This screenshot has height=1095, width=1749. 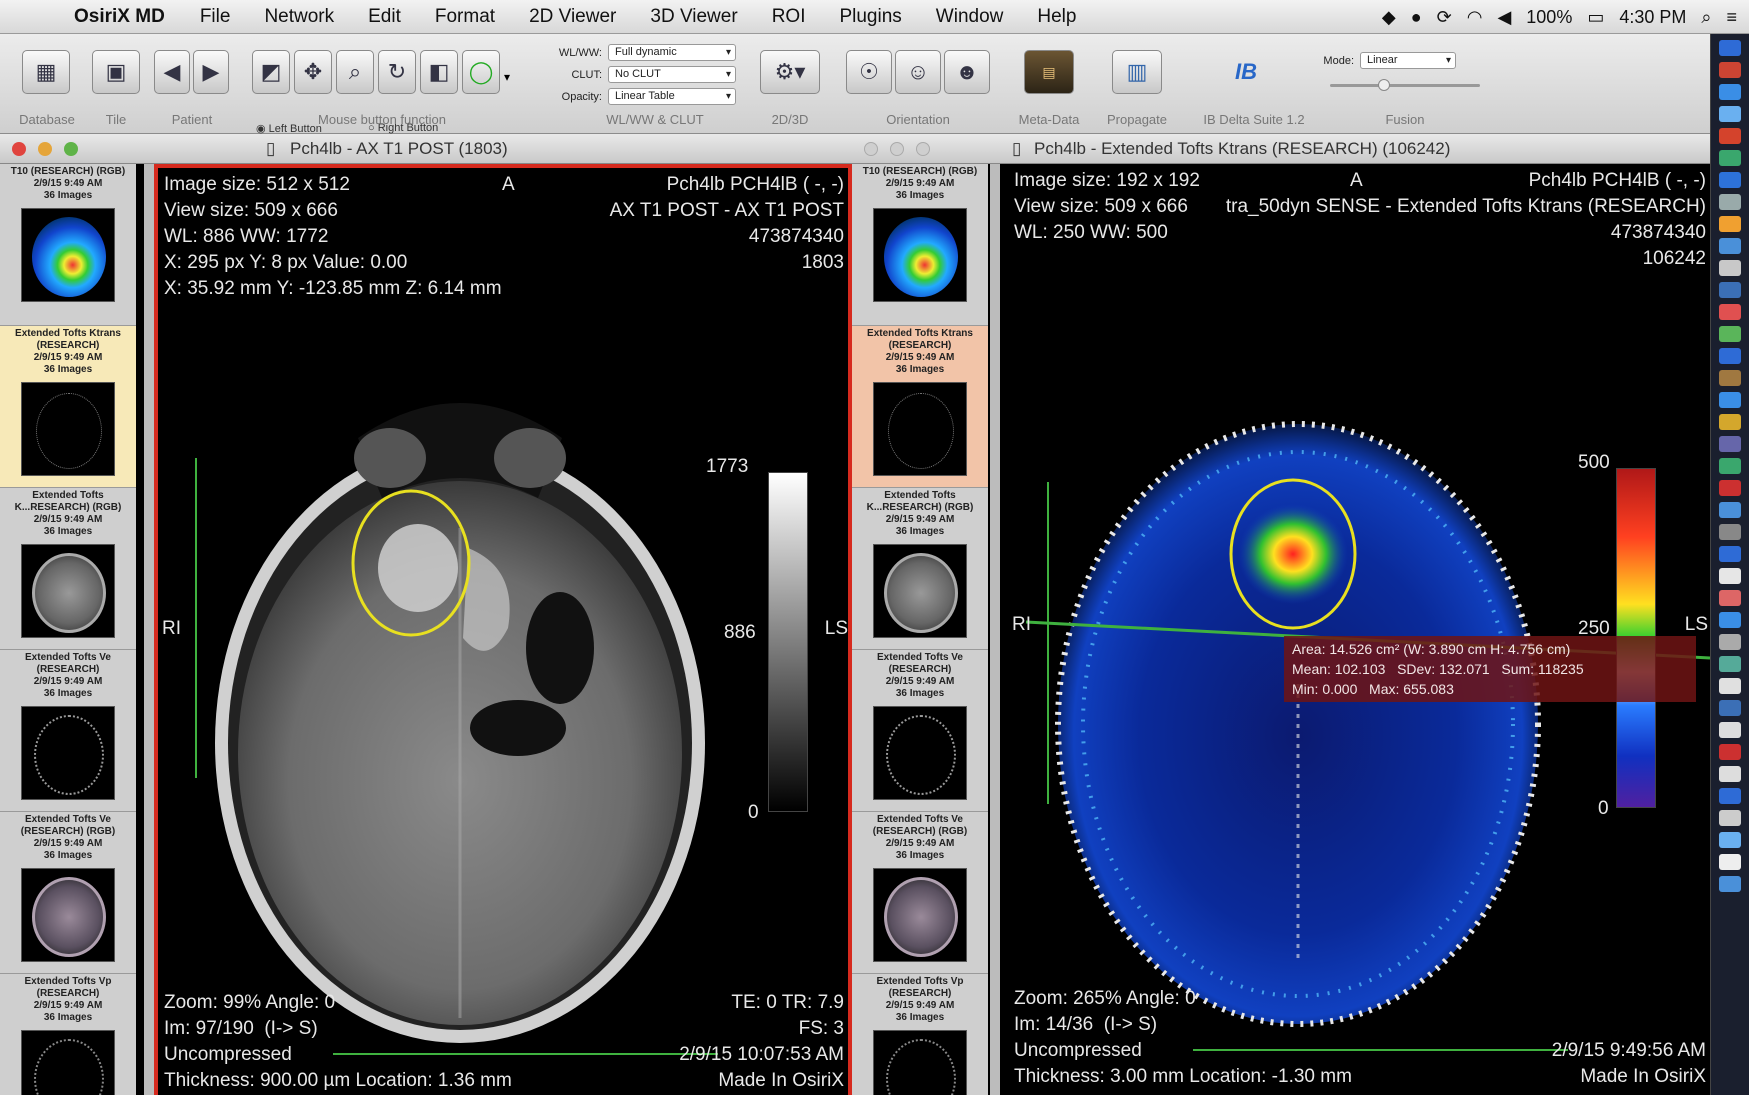 I want to click on menu-help: Help, so click(x=1056, y=17).